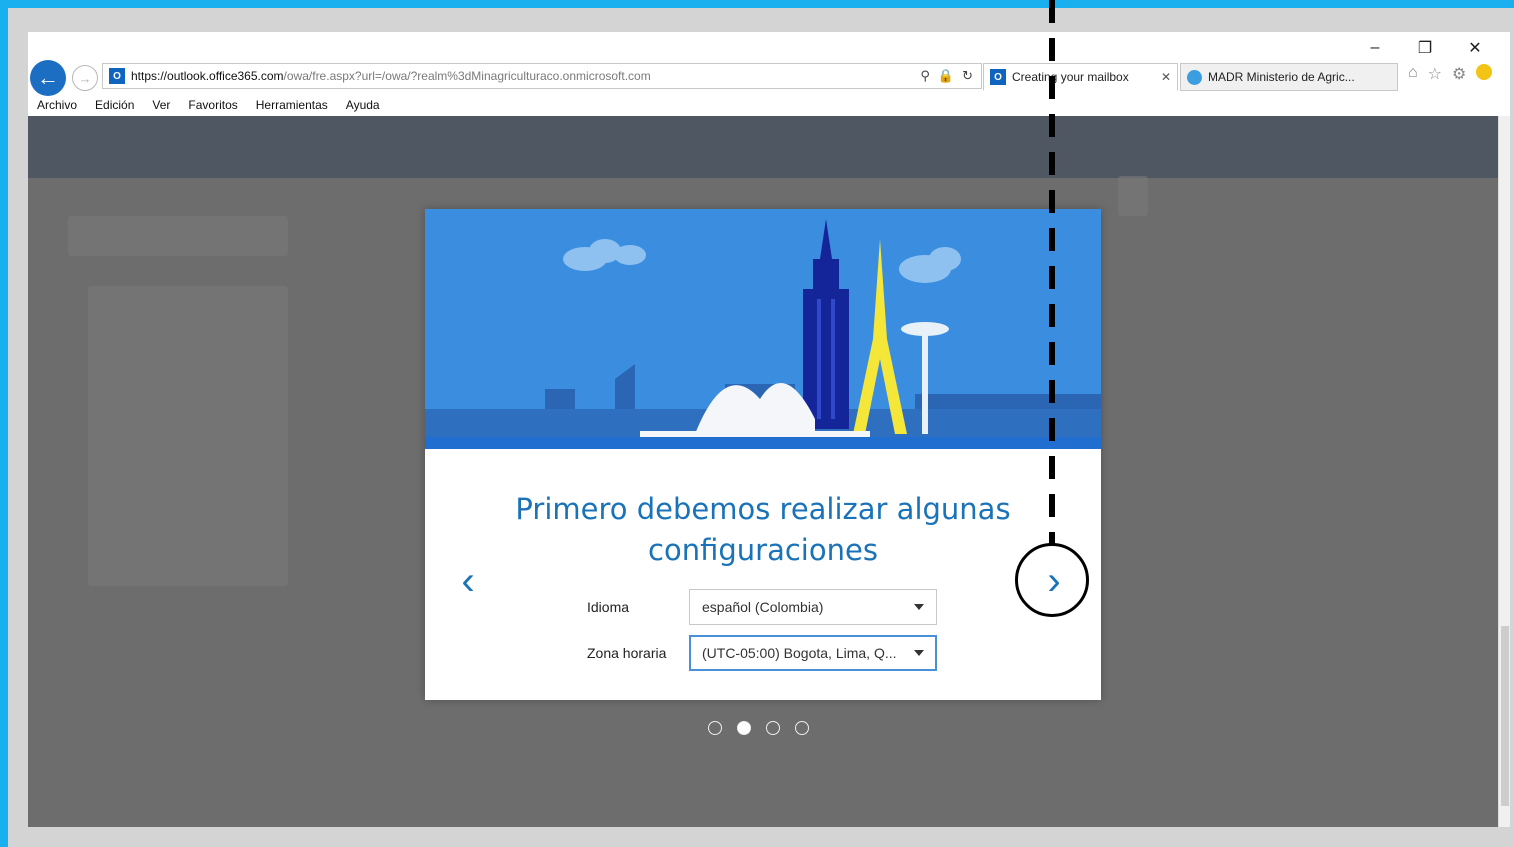  I want to click on prev-arrow-button: ‹, so click(468, 581).